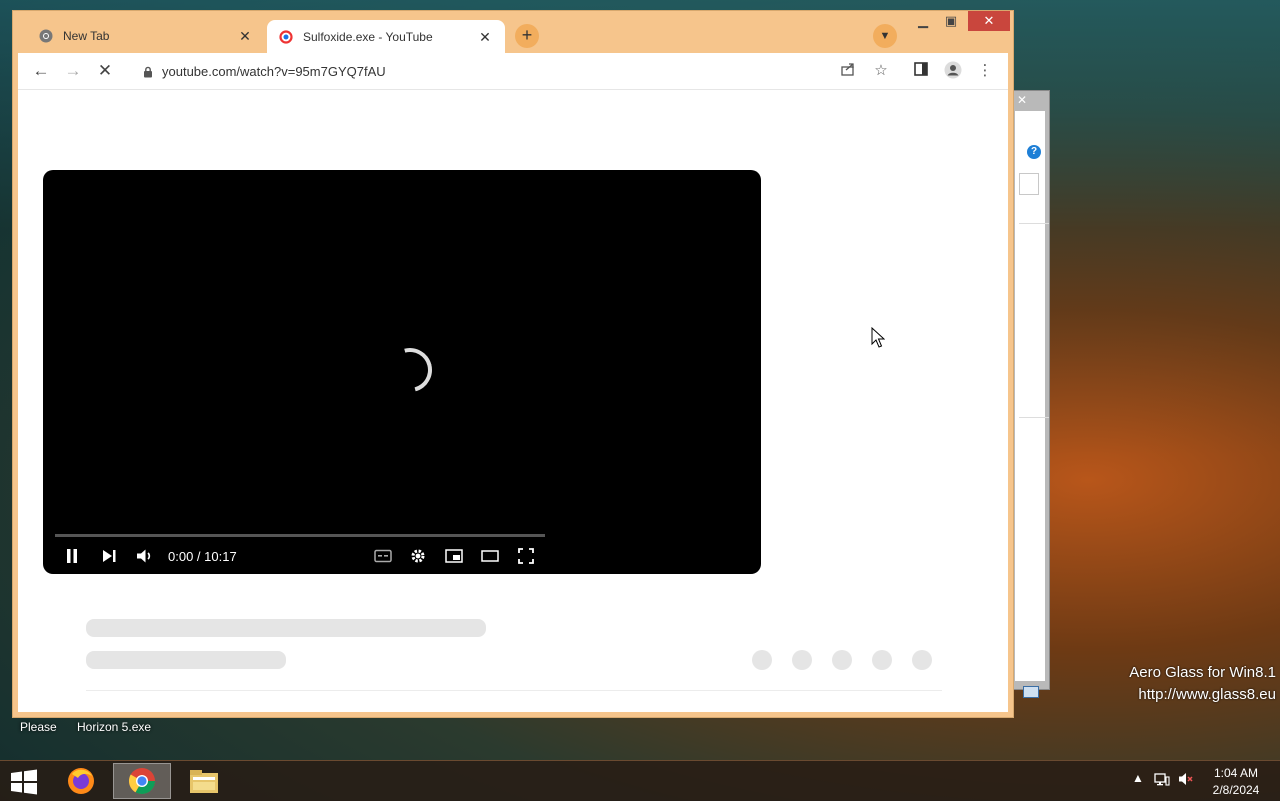 The image size is (1280, 801). I want to click on mouse-cursor-icon, so click(878, 337).